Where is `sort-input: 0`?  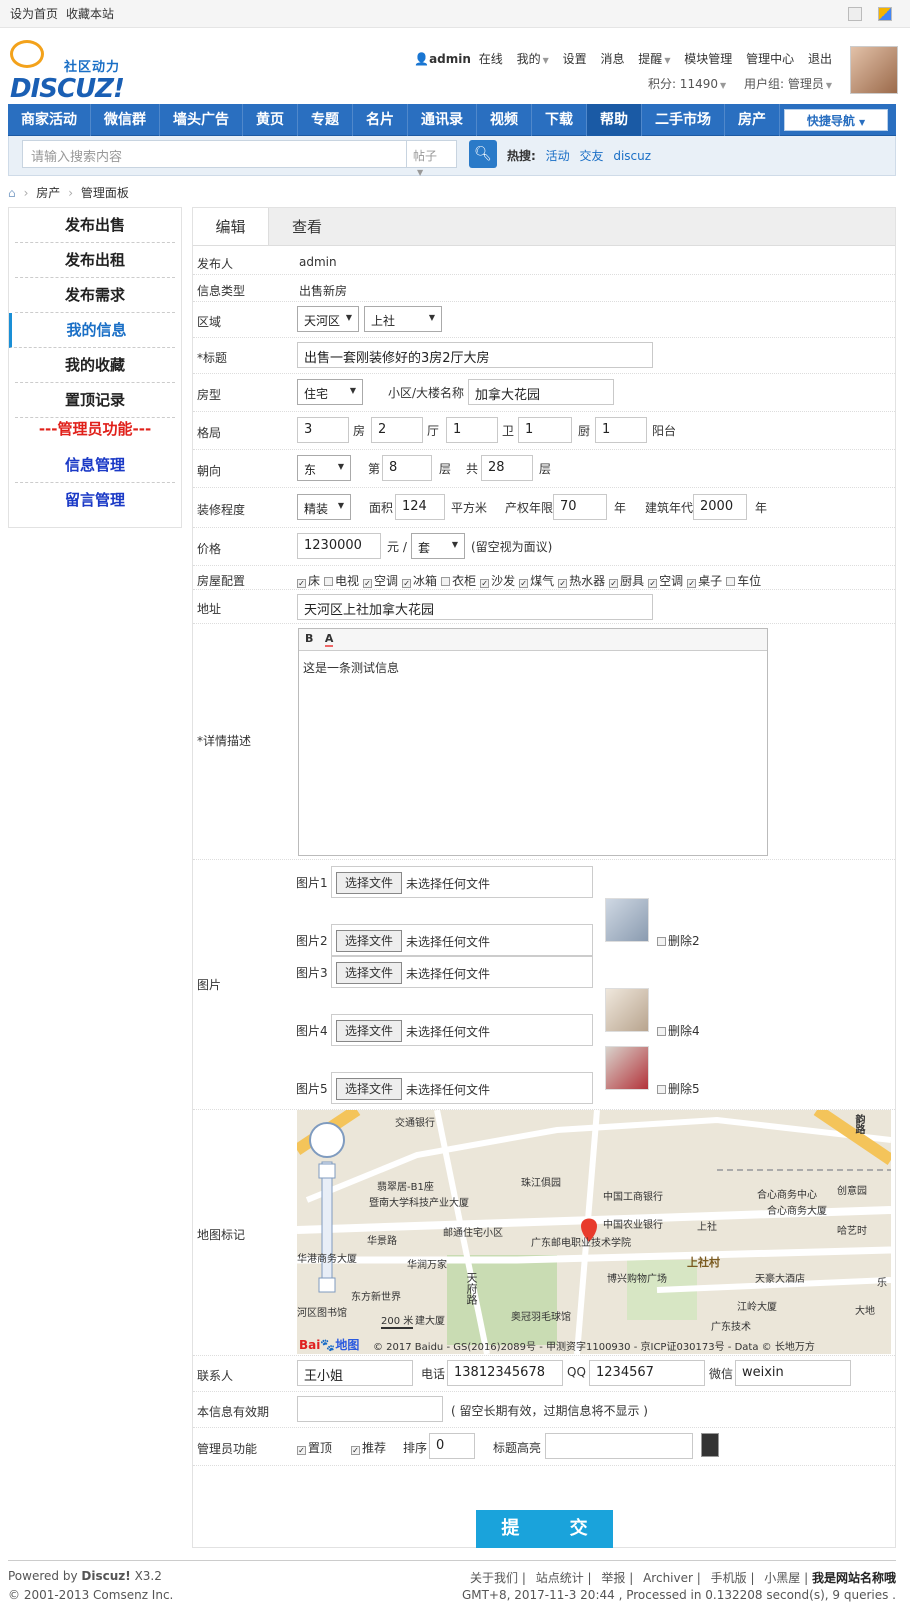
sort-input: 0 is located at coordinates (452, 1446).